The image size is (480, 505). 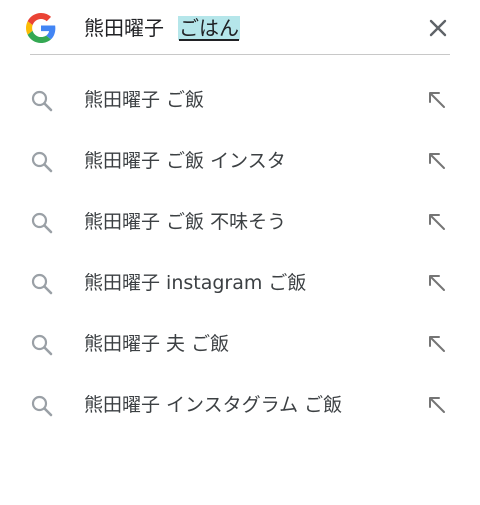 I want to click on suggestion-text: 熊田曜子 インスタグラム ご飯, so click(x=213, y=405).